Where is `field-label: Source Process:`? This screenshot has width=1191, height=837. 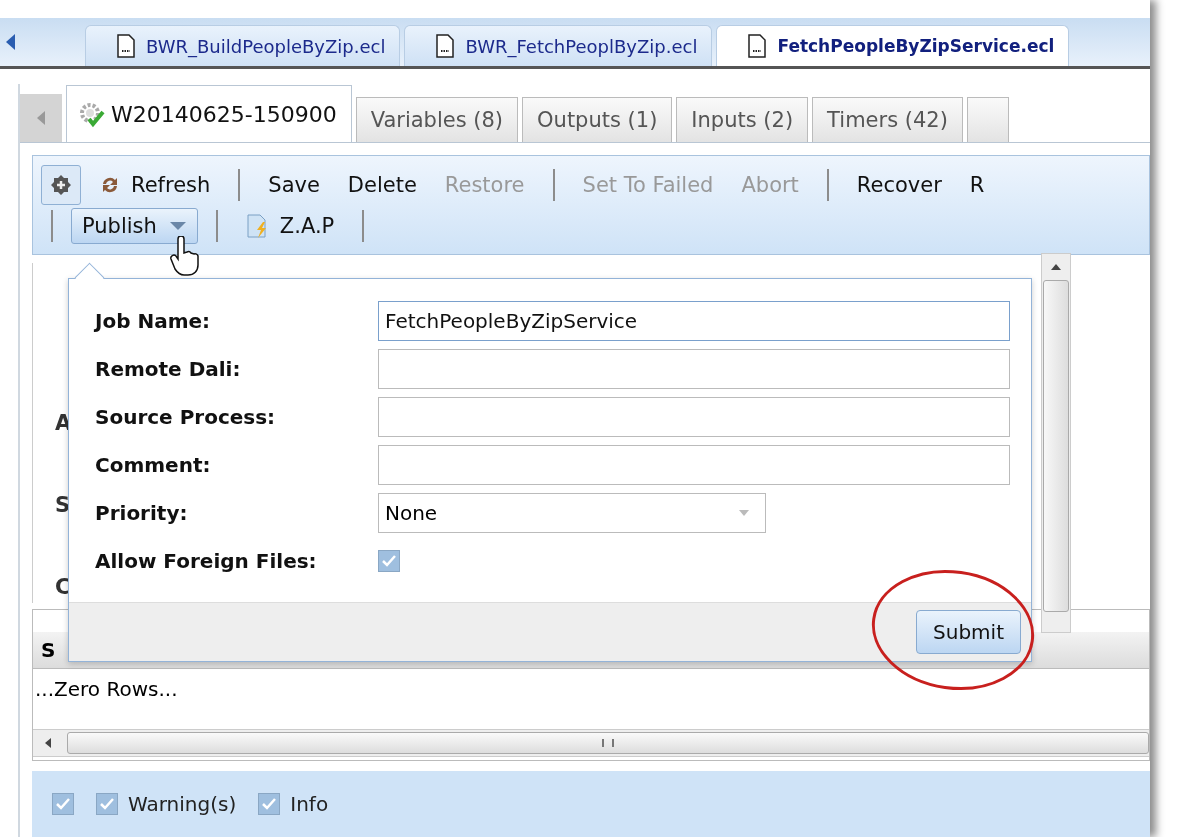 field-label: Source Process: is located at coordinates (186, 417).